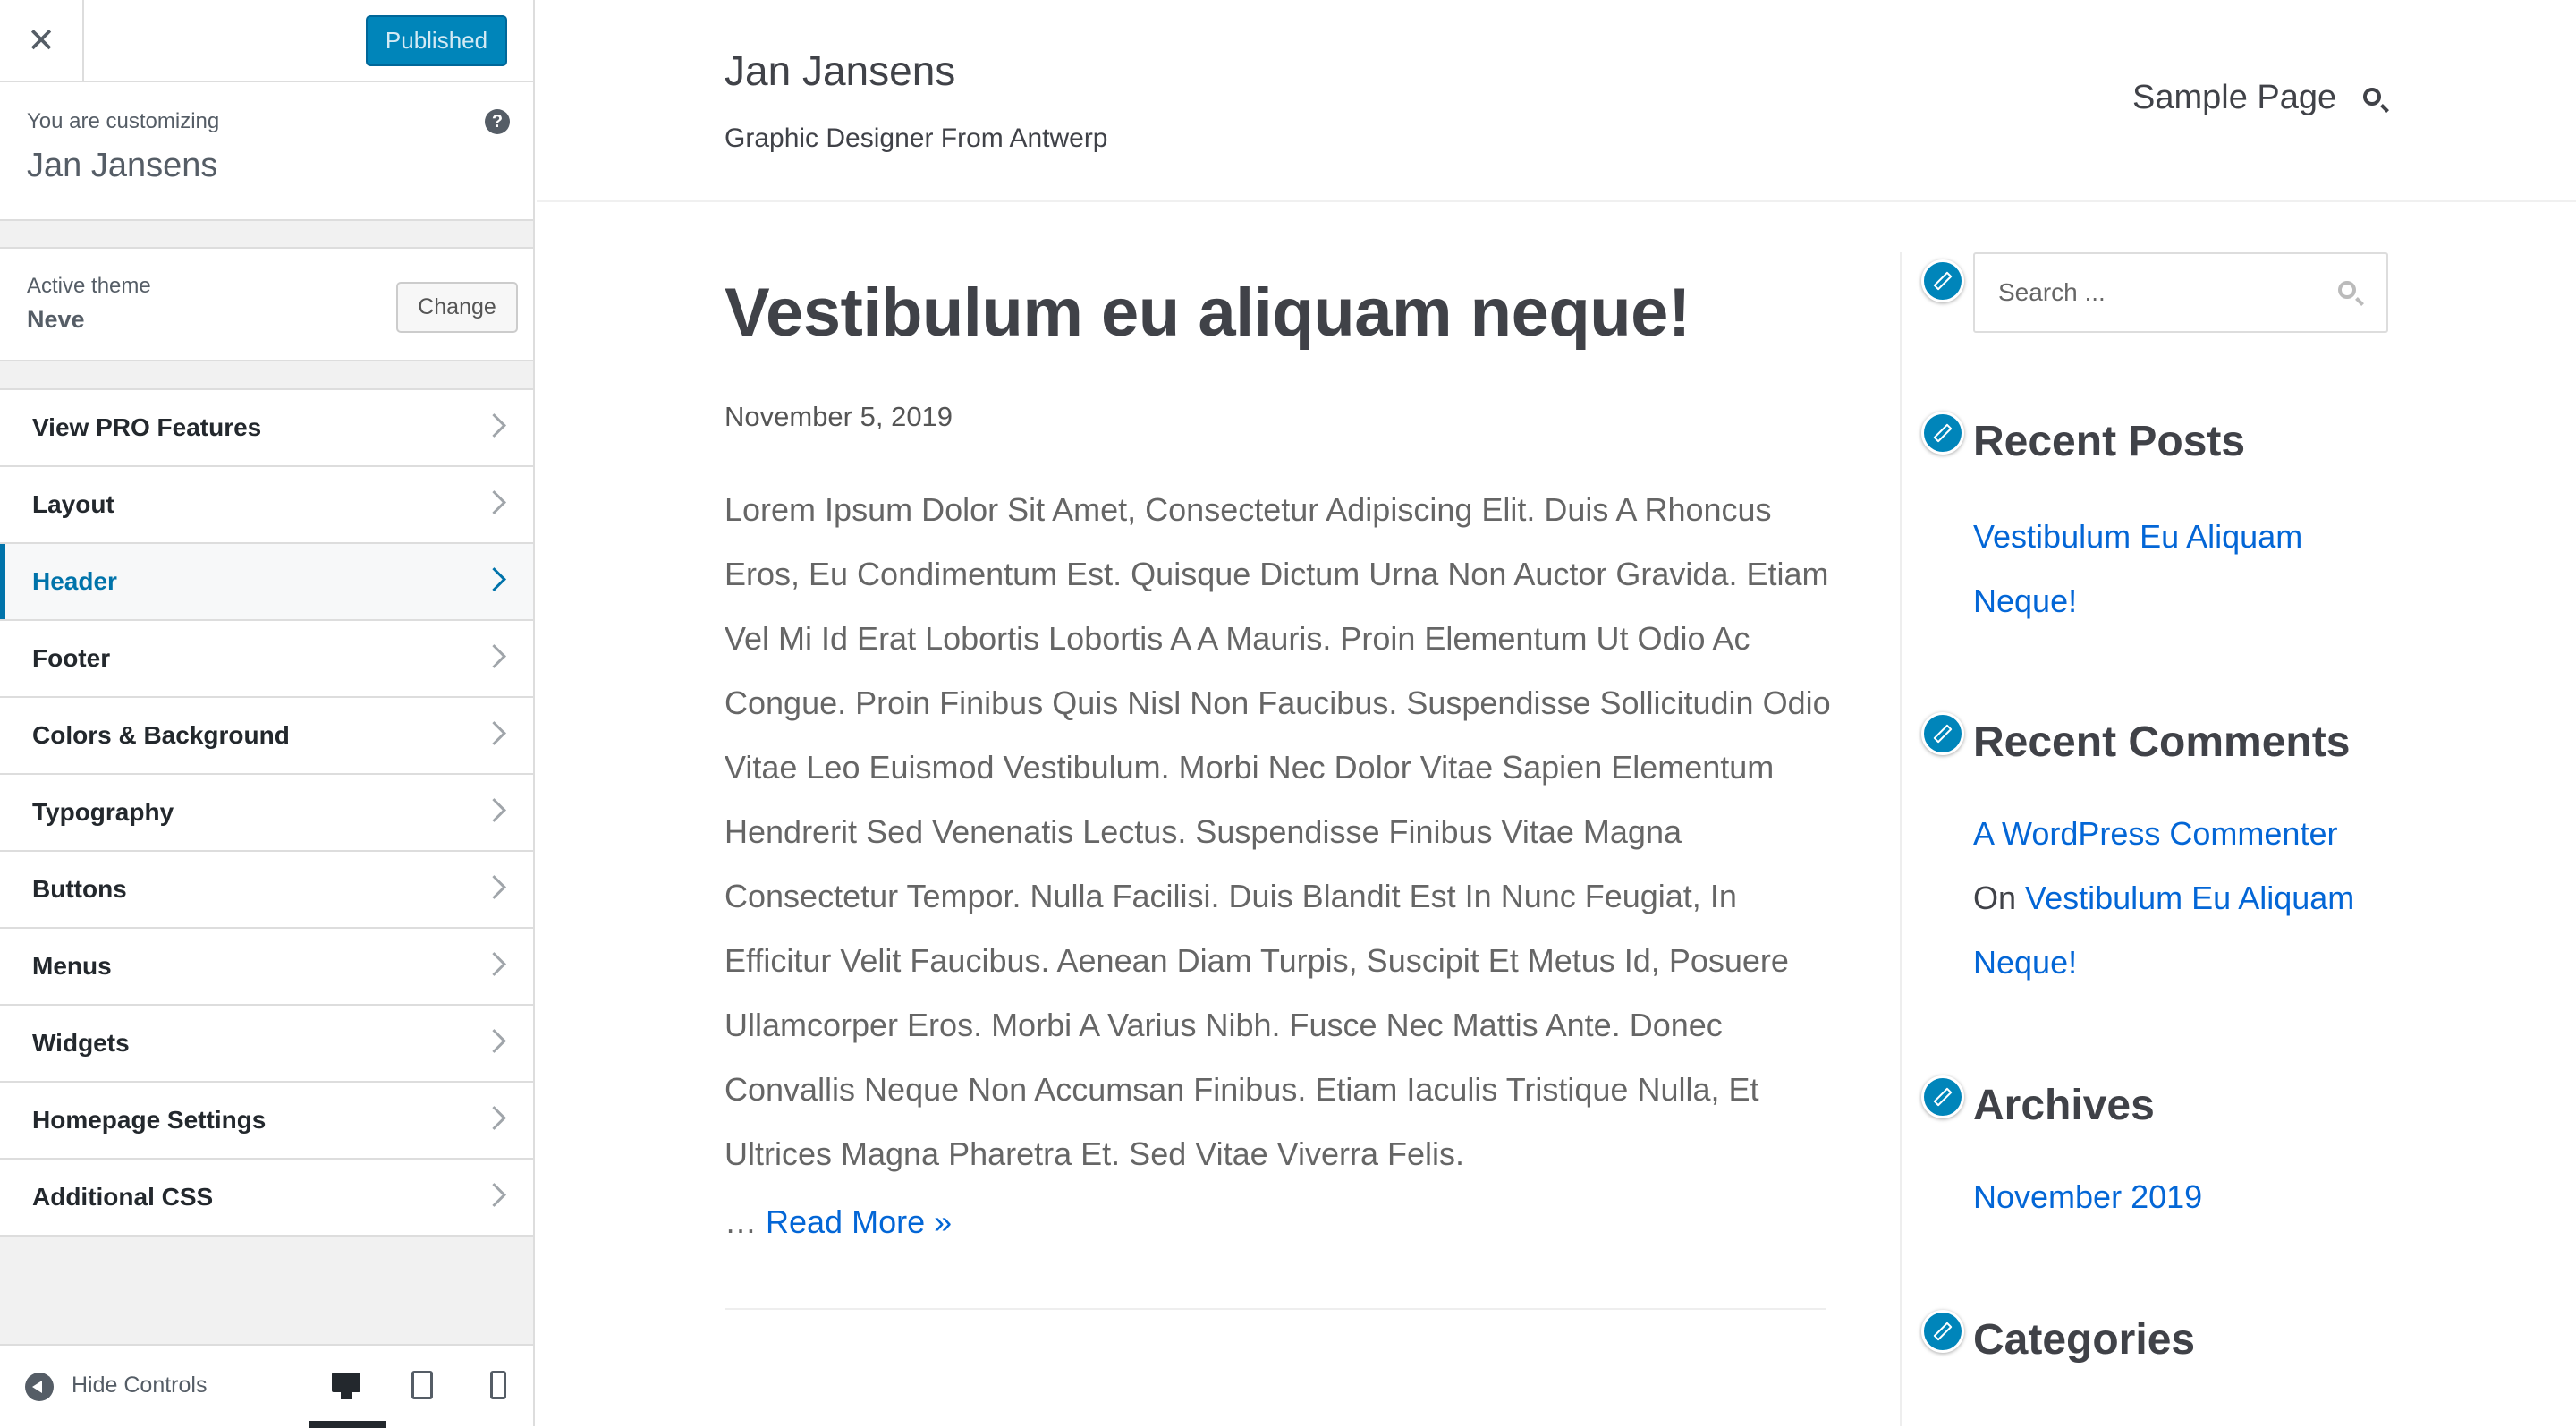 The height and width of the screenshot is (1428, 2576). What do you see at coordinates (266, 151) in the screenshot?
I see `customizing-info: You are customizing Jan Jansens ?` at bounding box center [266, 151].